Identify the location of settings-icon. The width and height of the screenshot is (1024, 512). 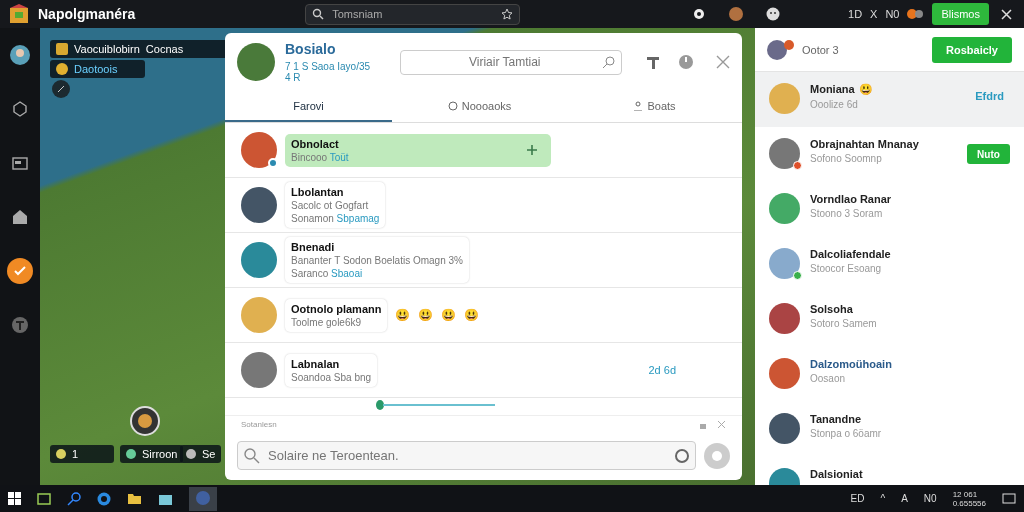
(699, 14).